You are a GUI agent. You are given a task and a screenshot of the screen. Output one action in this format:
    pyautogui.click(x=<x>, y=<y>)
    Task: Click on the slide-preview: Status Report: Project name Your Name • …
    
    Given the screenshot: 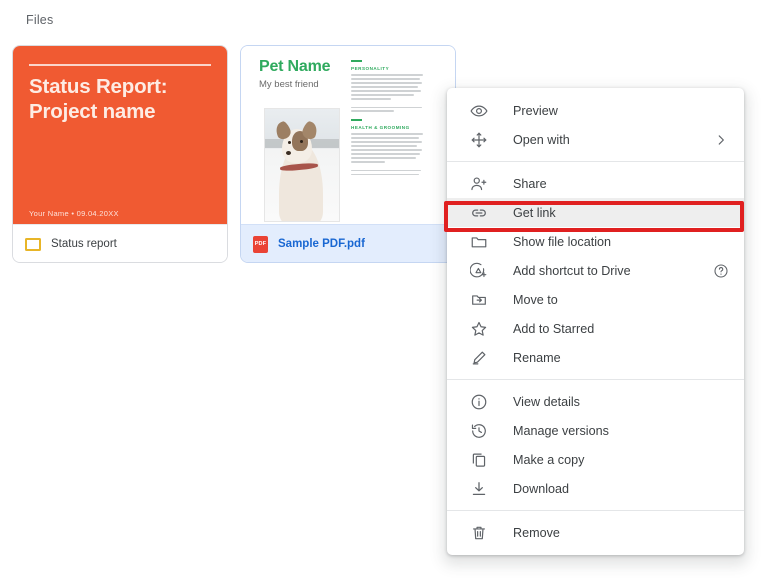 What is the action you would take?
    pyautogui.click(x=120, y=135)
    